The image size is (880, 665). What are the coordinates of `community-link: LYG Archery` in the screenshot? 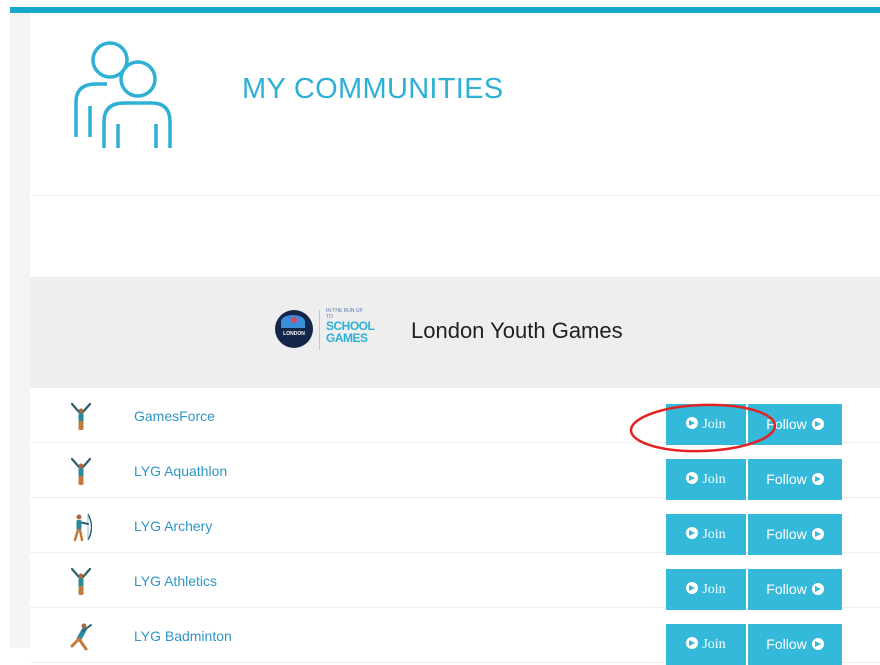 It's located at (173, 526).